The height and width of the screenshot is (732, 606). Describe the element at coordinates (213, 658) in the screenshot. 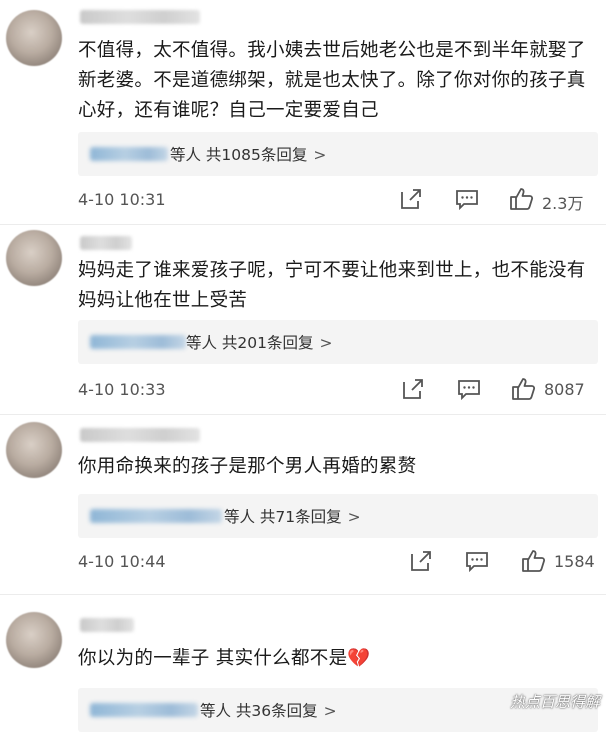

I see `comment-text-body: 你以为的一辈子 其实什么都不是` at that location.